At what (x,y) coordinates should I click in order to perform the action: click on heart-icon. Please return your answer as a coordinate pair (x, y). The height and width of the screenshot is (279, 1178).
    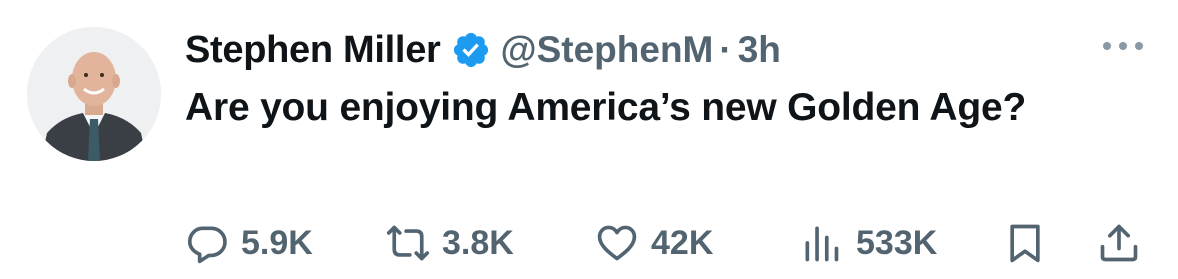
    Looking at the image, I should click on (617, 243).